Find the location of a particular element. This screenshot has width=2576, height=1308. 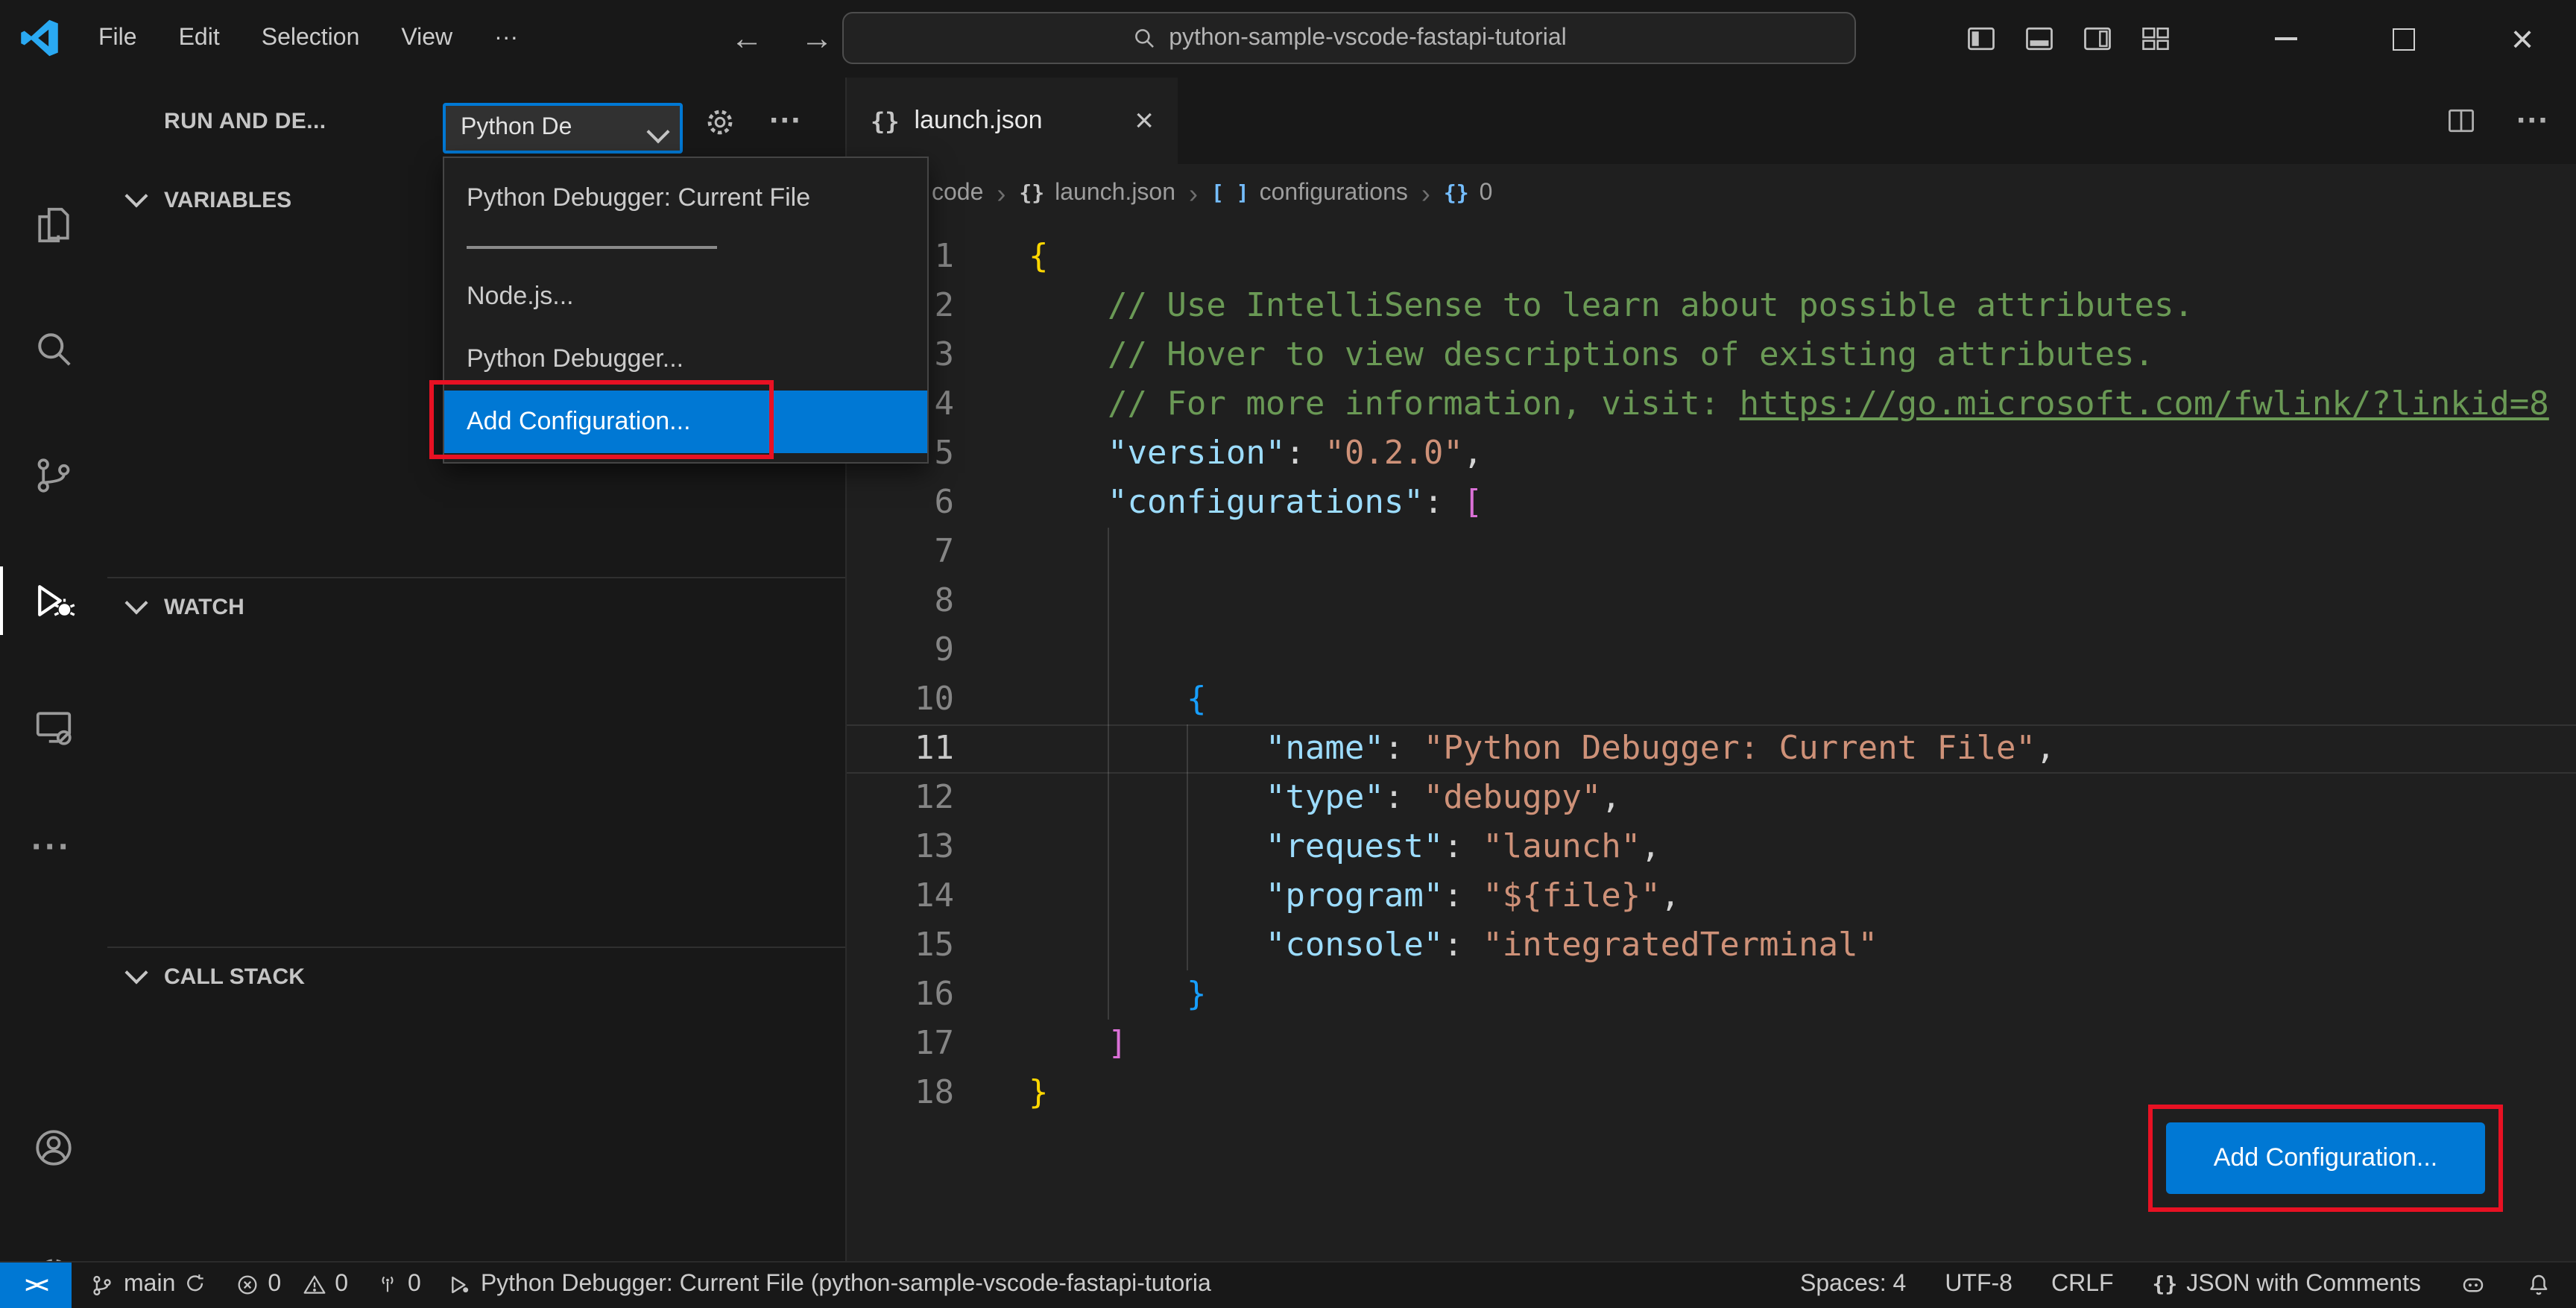

error-icon is located at coordinates (247, 1285).